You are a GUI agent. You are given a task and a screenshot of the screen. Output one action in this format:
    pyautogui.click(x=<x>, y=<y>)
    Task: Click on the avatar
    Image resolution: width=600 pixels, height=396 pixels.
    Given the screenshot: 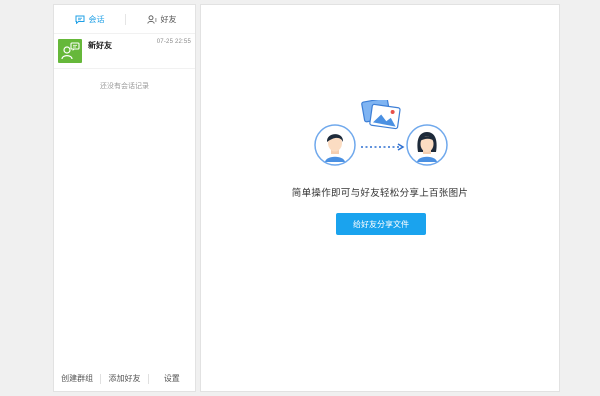 What is the action you would take?
    pyautogui.click(x=70, y=51)
    